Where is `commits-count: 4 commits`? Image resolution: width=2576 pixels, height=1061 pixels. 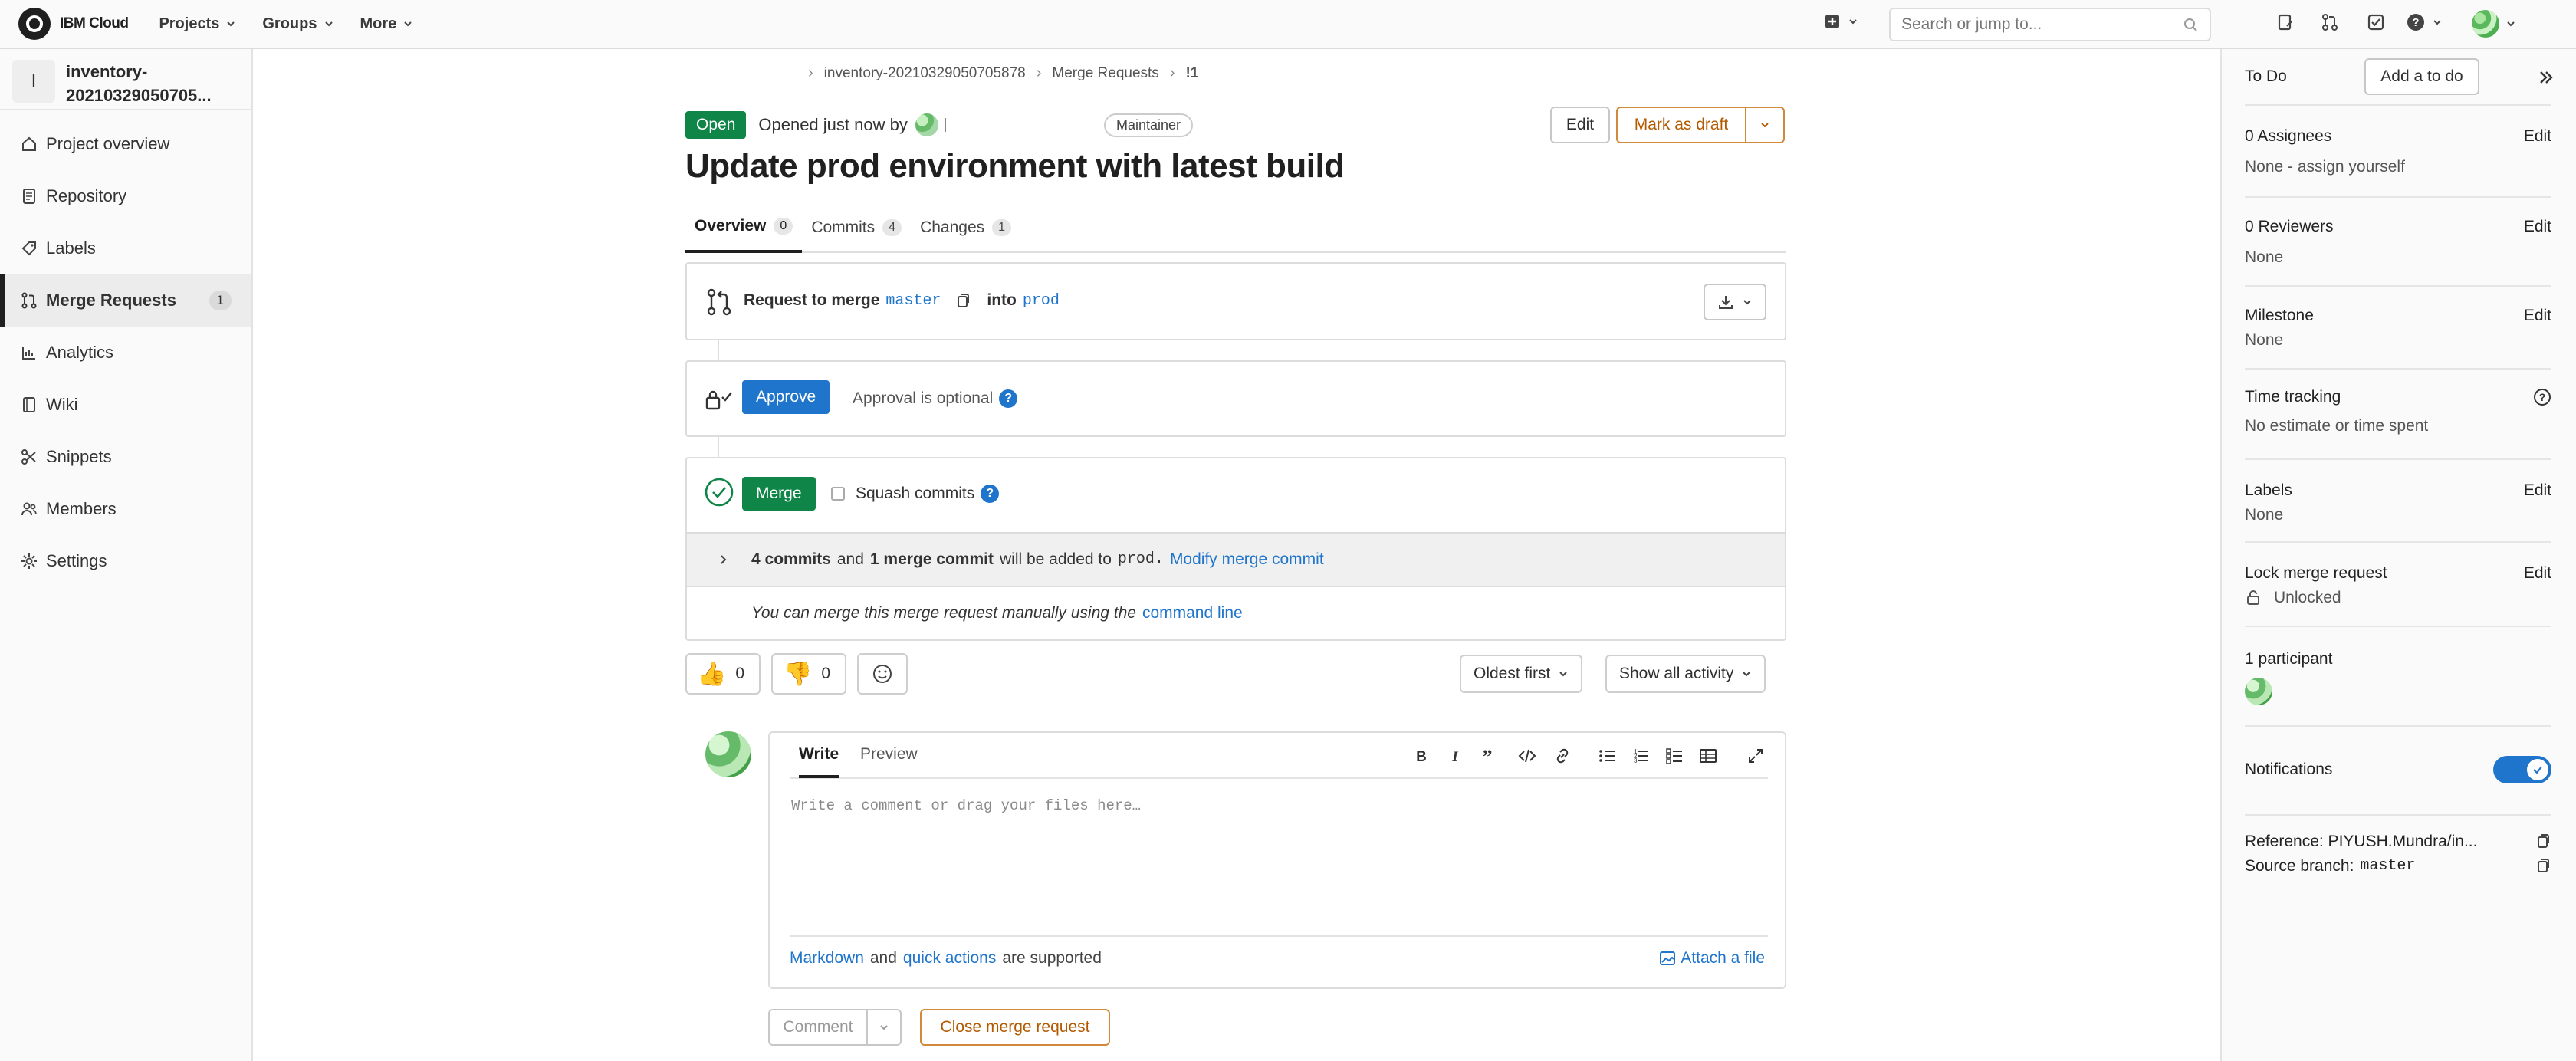
commits-count: 4 commits is located at coordinates (791, 559).